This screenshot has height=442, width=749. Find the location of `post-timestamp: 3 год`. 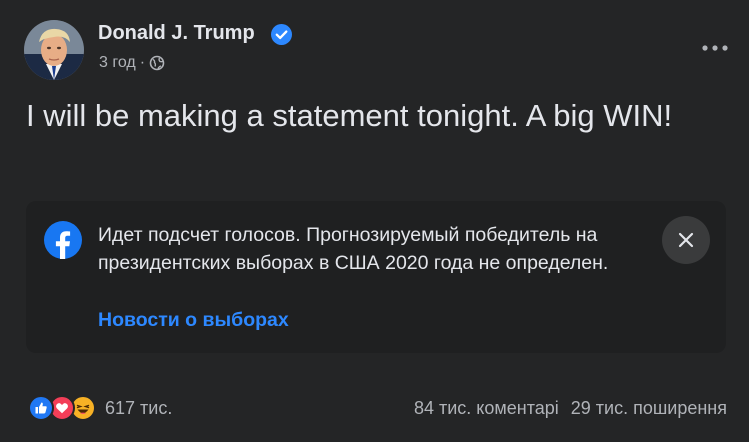

post-timestamp: 3 год is located at coordinates (117, 63).